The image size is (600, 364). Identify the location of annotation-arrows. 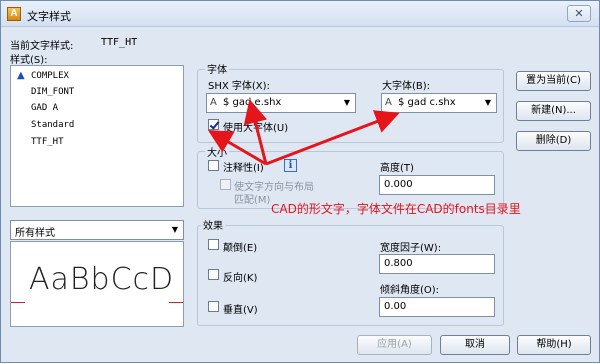
(303, 132).